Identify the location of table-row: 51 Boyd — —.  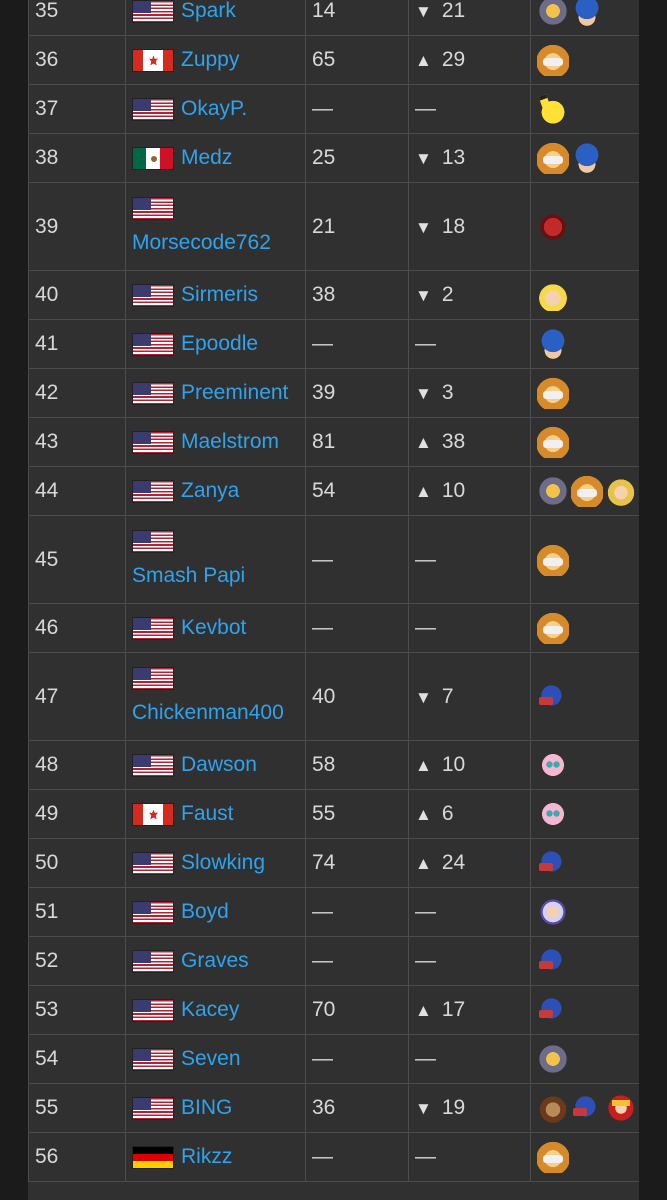
(333, 912).